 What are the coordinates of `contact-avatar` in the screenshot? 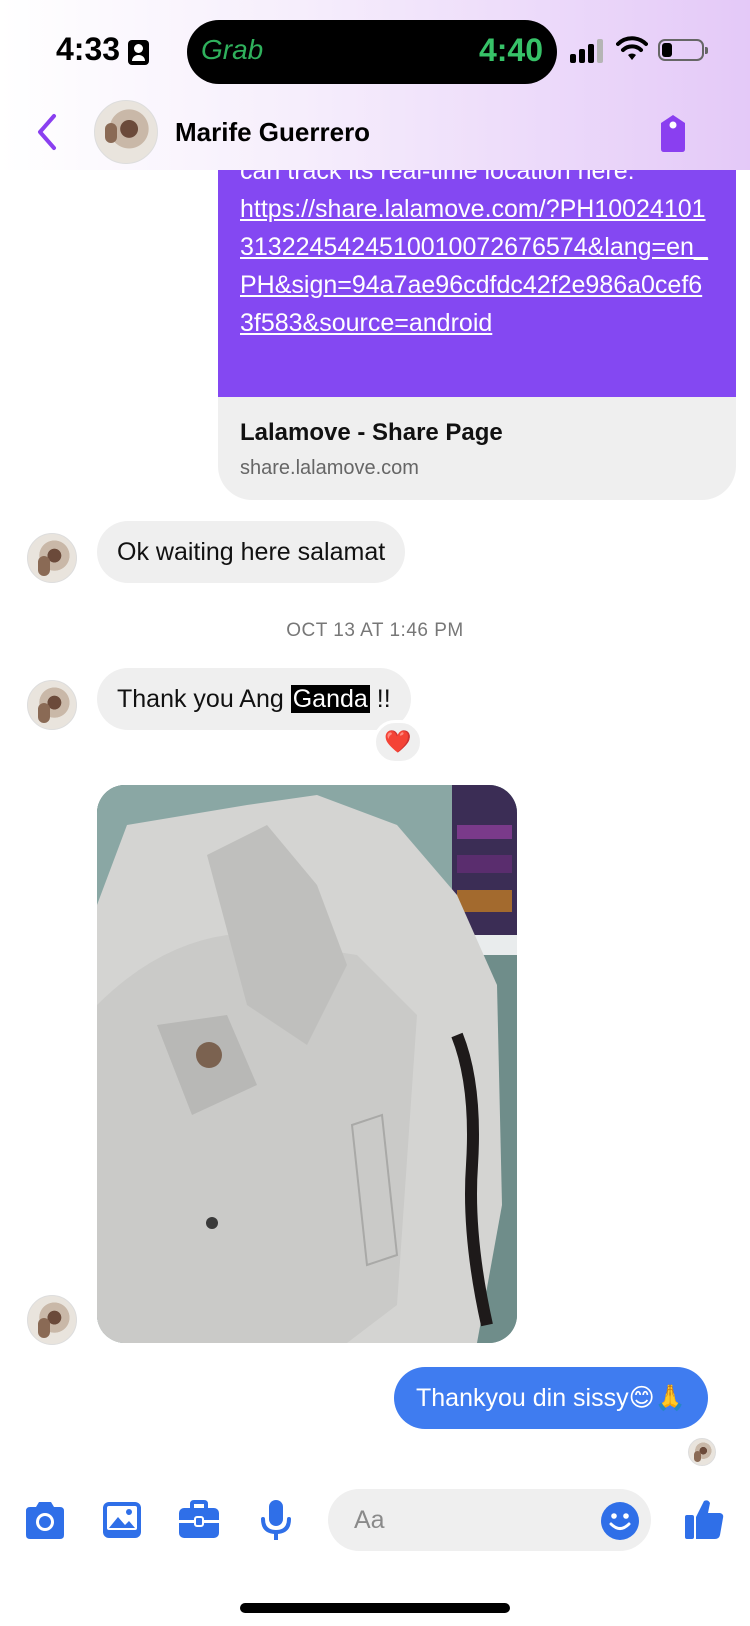 It's located at (126, 132).